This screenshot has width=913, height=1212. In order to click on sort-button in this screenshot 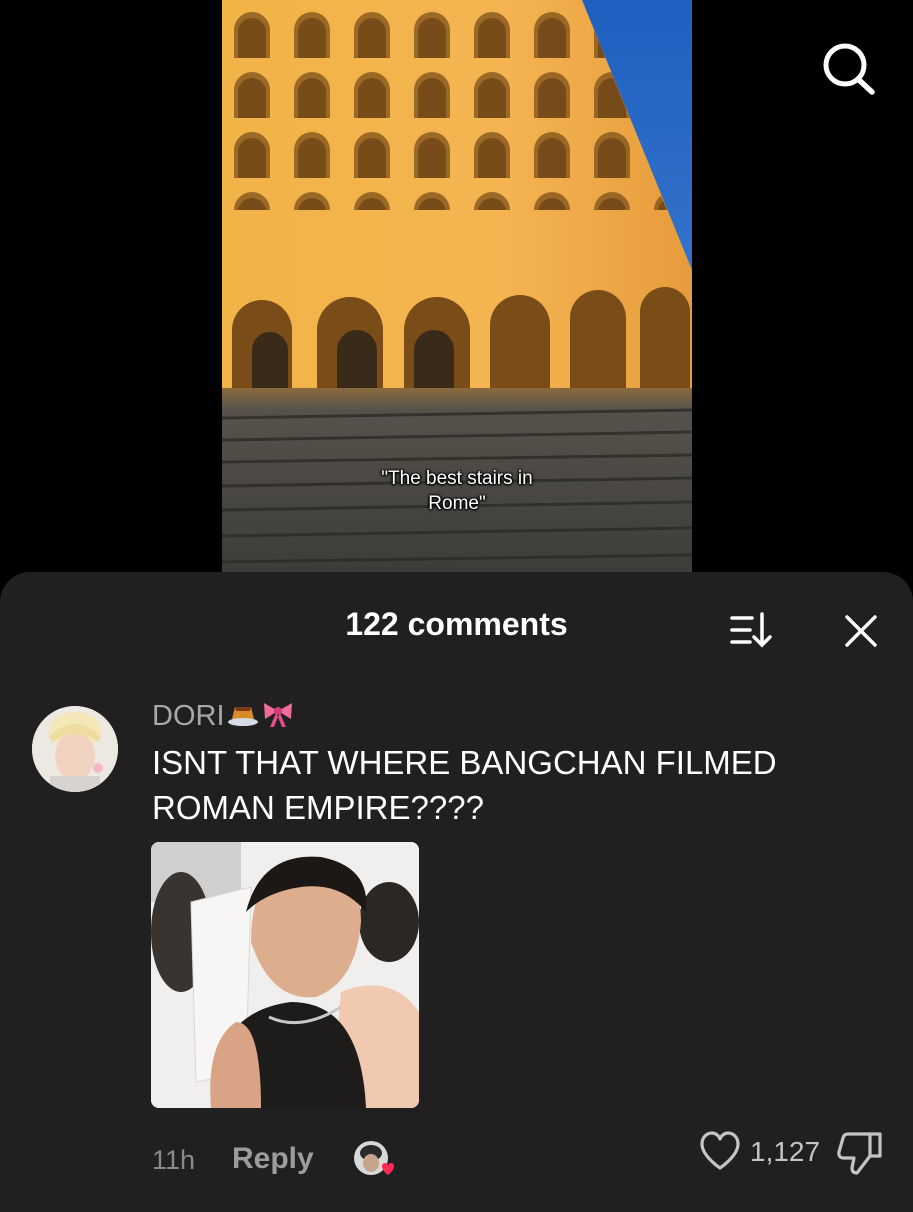, I will do `click(752, 630)`.